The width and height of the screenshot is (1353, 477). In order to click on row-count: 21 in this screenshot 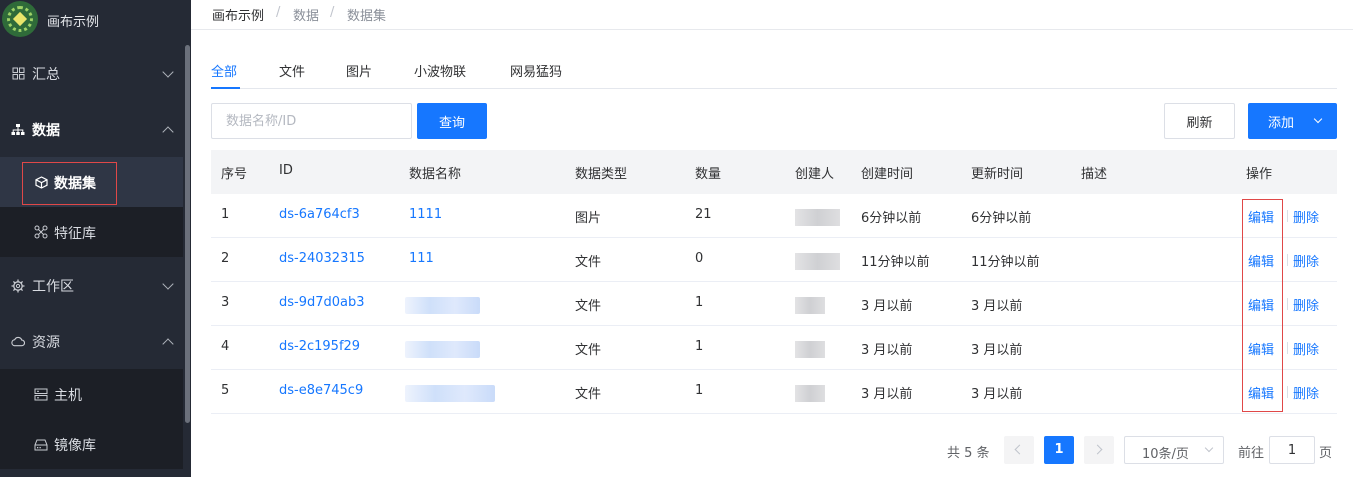, I will do `click(703, 214)`.